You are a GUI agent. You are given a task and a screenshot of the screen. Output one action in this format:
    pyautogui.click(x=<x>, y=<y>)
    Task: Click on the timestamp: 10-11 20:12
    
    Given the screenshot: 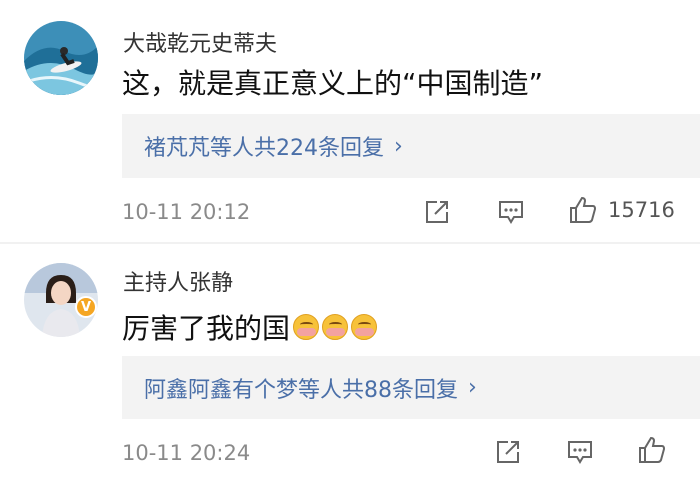 What is the action you would take?
    pyautogui.click(x=186, y=212)
    